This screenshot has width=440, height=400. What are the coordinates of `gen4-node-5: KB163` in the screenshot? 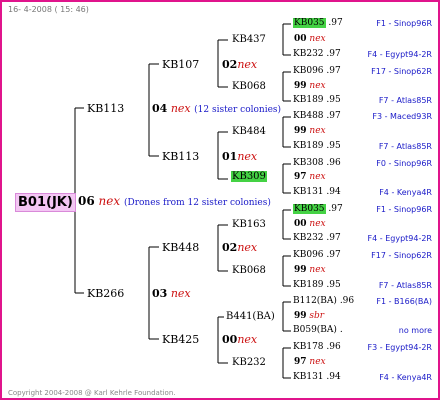 It's located at (249, 225).